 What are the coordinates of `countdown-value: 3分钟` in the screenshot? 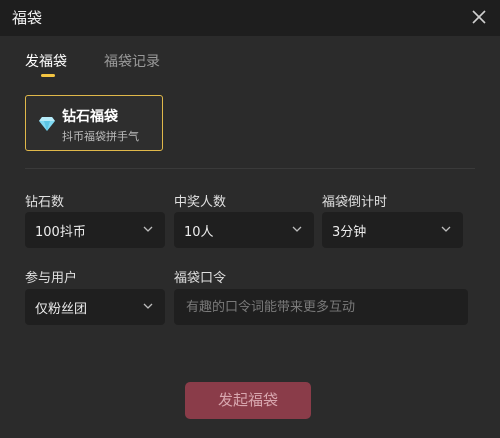 It's located at (349, 232).